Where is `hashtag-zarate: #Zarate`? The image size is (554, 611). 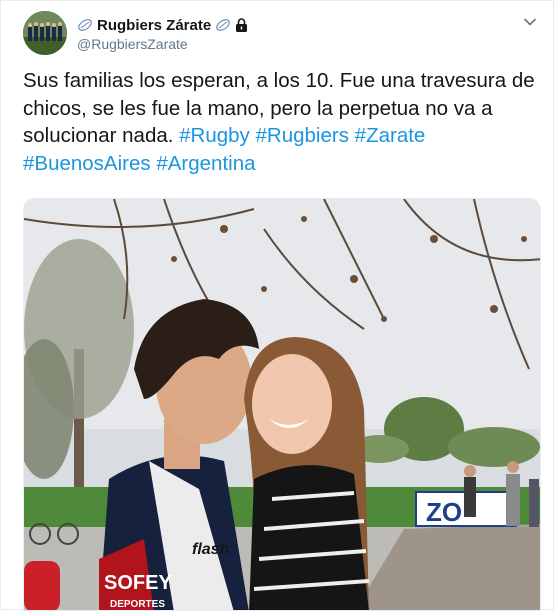
hashtag-zarate: #Zarate is located at coordinates (390, 135).